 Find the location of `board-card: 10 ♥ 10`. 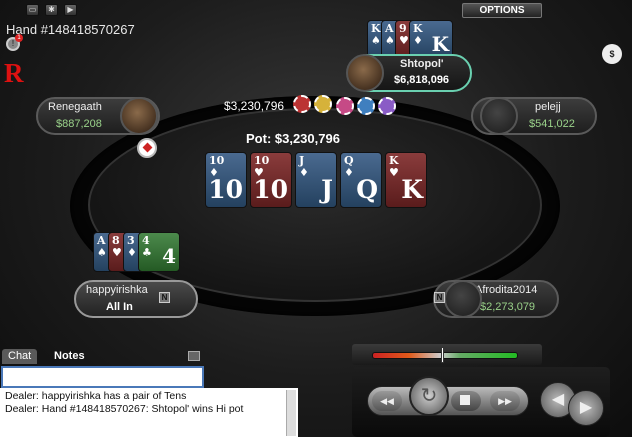

board-card: 10 ♥ 10 is located at coordinates (271, 180).